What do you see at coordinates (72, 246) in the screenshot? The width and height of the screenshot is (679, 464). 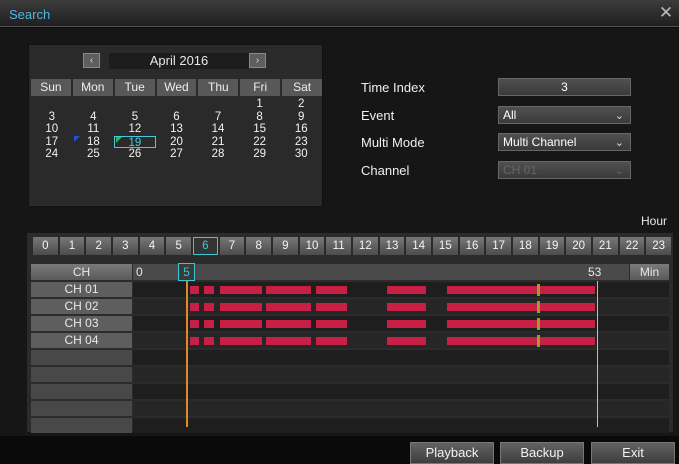 I see `hour-button-1: 1` at bounding box center [72, 246].